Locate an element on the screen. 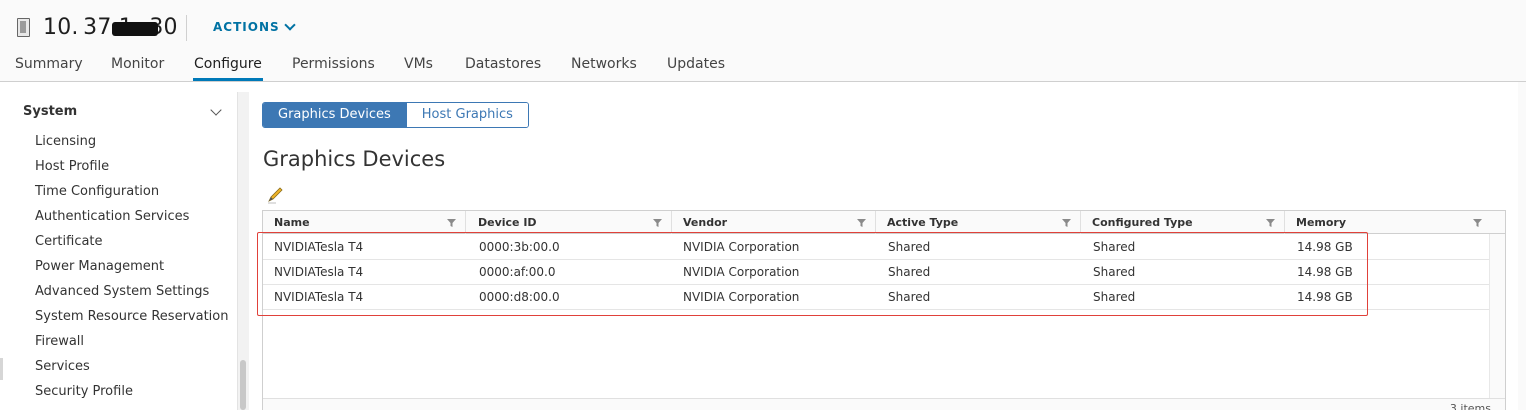 The height and width of the screenshot is (410, 1526). column-label: Vendor is located at coordinates (705, 222).